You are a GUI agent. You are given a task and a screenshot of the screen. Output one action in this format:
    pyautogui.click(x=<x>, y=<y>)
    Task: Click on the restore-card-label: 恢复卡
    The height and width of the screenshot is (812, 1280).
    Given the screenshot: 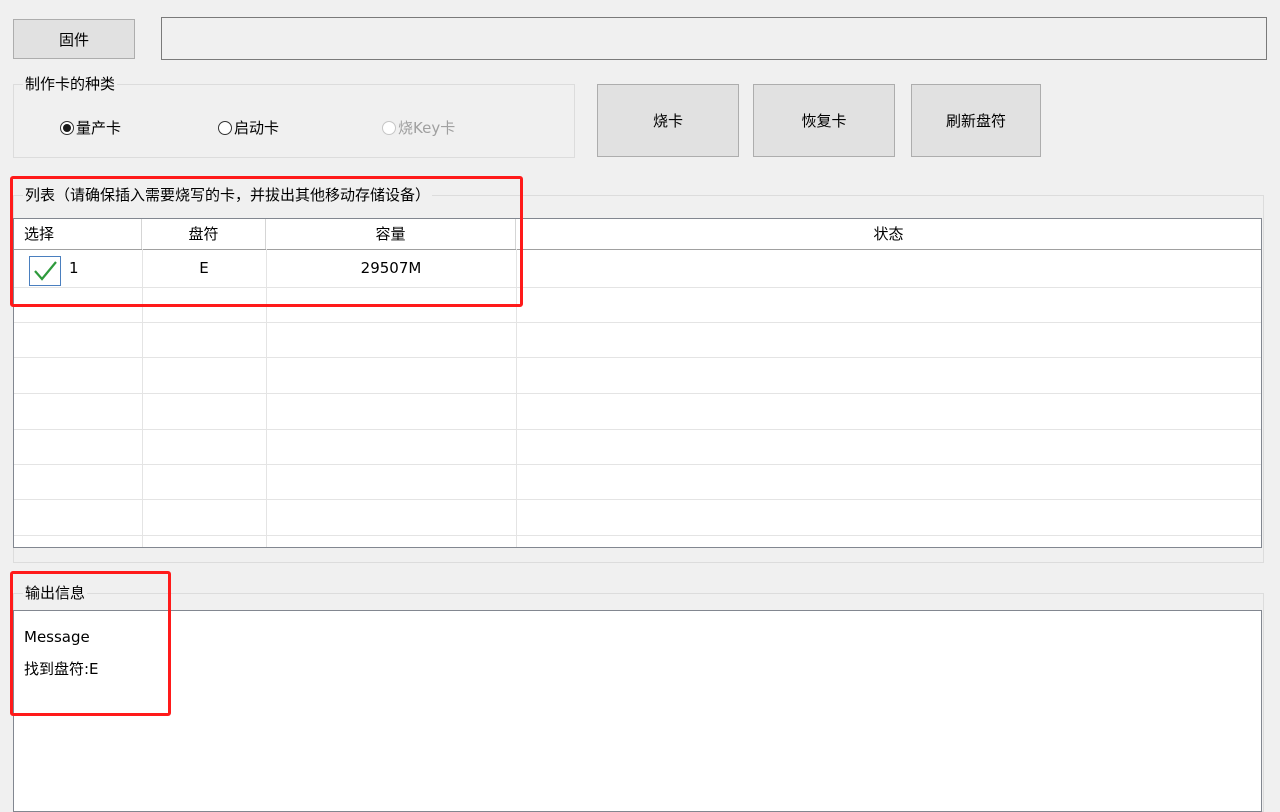 What is the action you would take?
    pyautogui.click(x=824, y=121)
    